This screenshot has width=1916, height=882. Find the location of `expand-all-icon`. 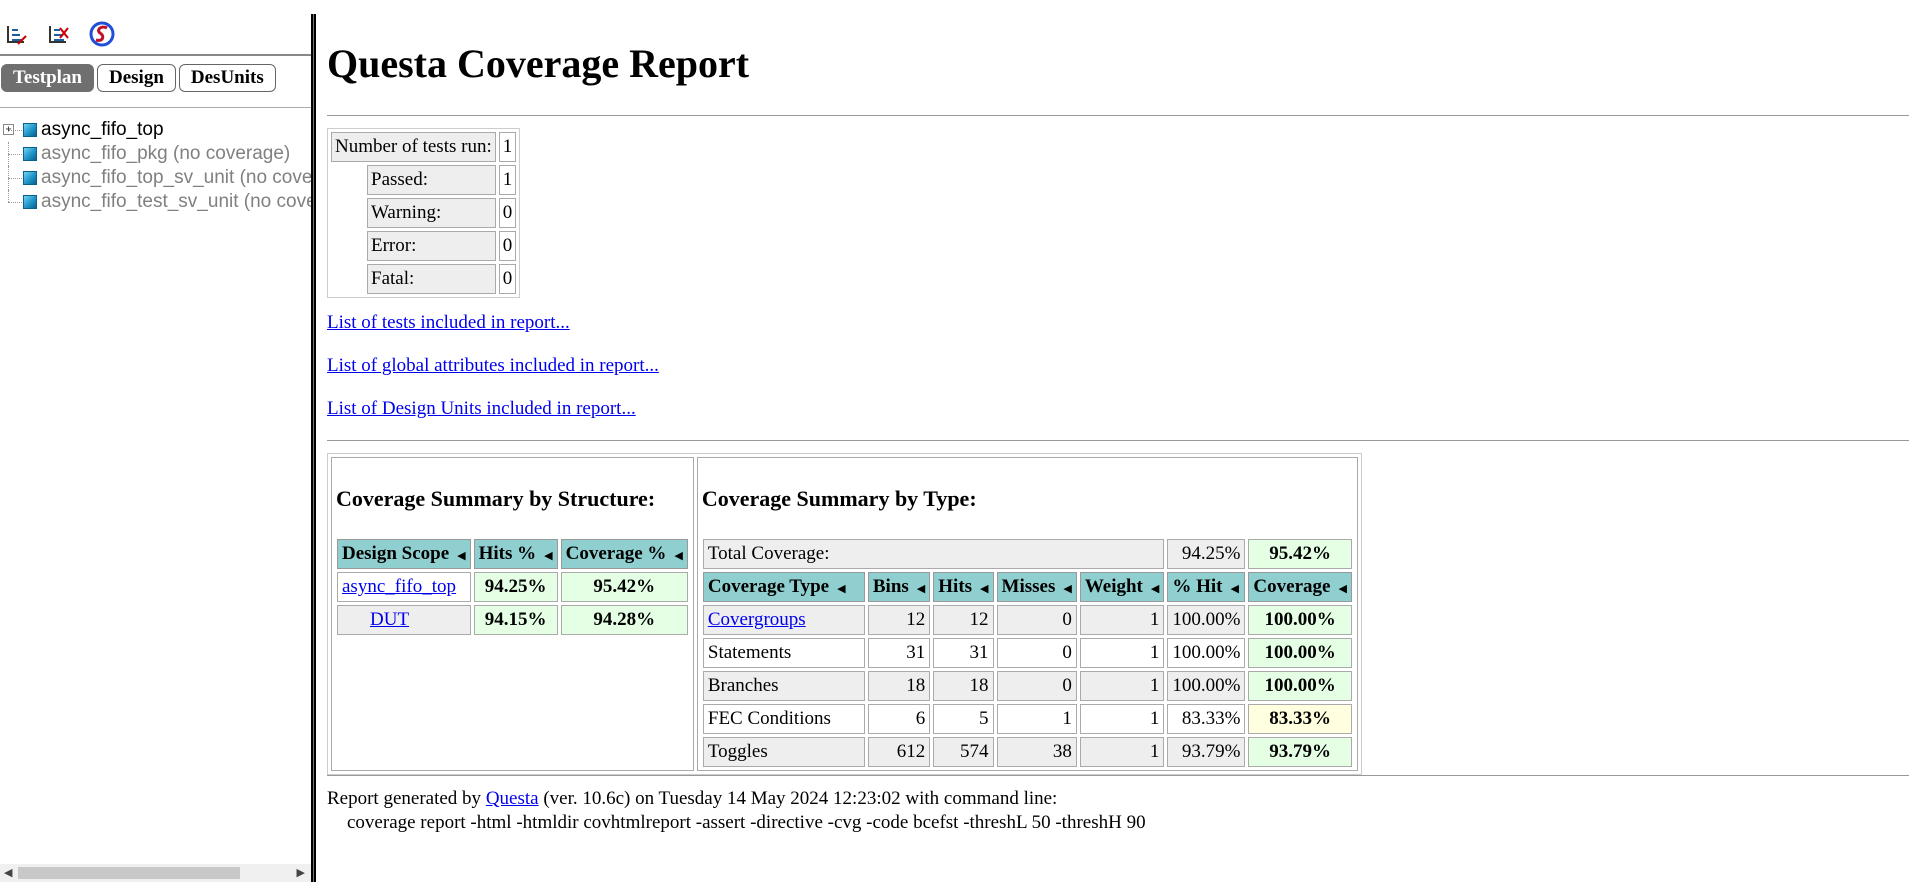

expand-all-icon is located at coordinates (18, 34).